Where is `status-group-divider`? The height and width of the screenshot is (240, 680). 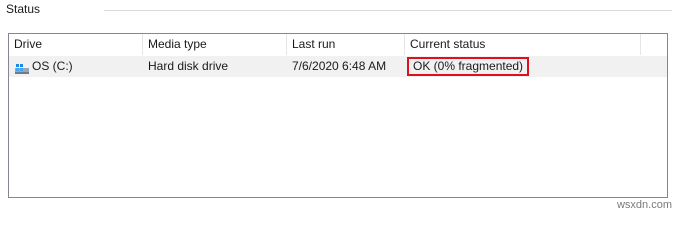
status-group-divider is located at coordinates (388, 10).